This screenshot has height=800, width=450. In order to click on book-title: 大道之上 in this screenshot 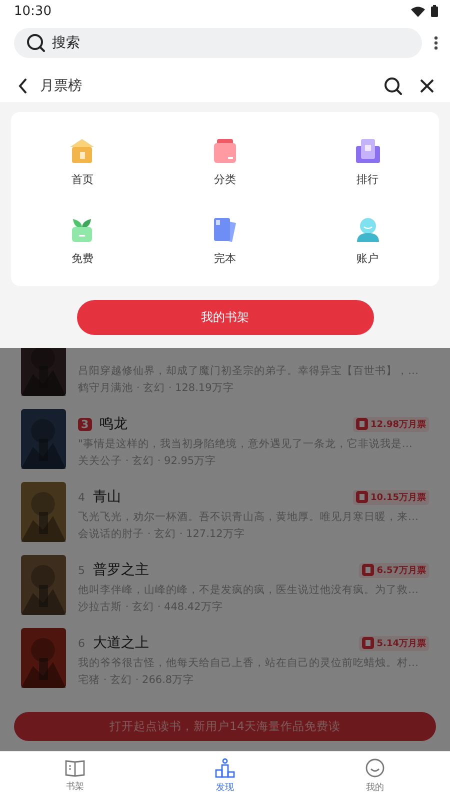, I will do `click(121, 643)`.